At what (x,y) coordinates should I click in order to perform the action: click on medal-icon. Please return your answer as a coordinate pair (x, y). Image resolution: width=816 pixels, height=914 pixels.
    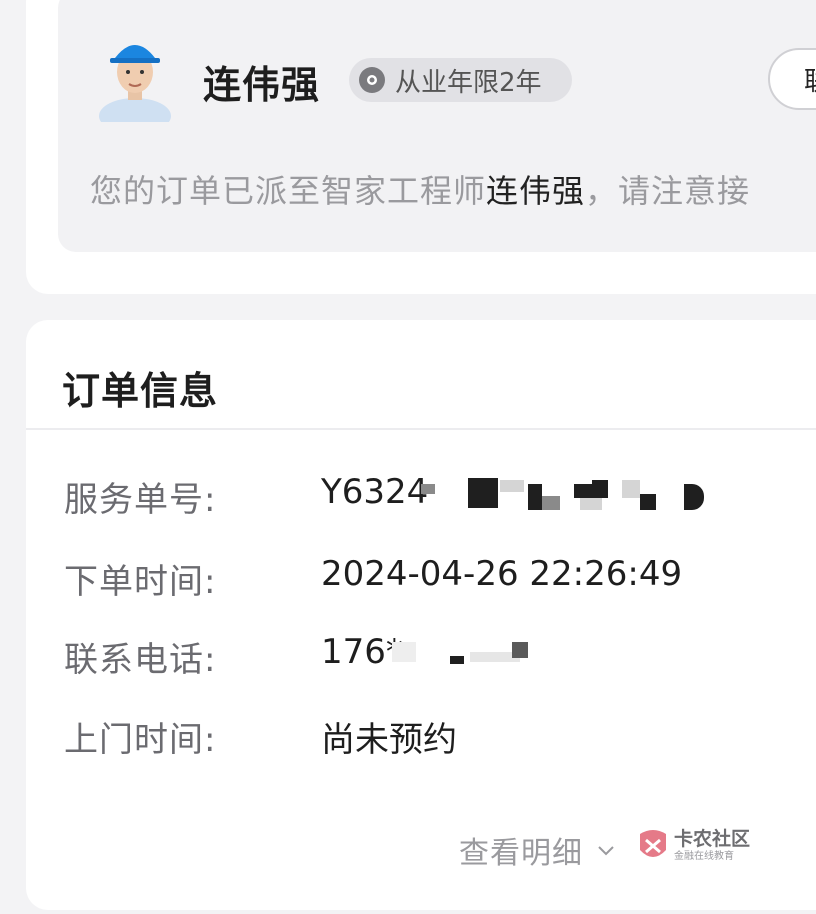
    Looking at the image, I should click on (372, 80).